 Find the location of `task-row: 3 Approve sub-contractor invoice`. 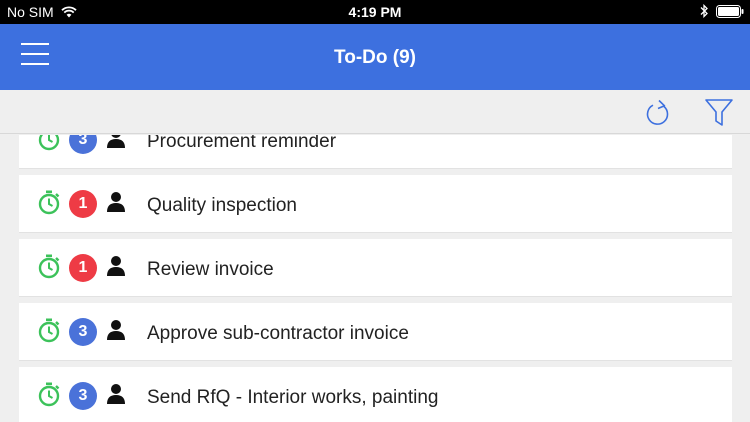

task-row: 3 Approve sub-contractor invoice is located at coordinates (375, 332).